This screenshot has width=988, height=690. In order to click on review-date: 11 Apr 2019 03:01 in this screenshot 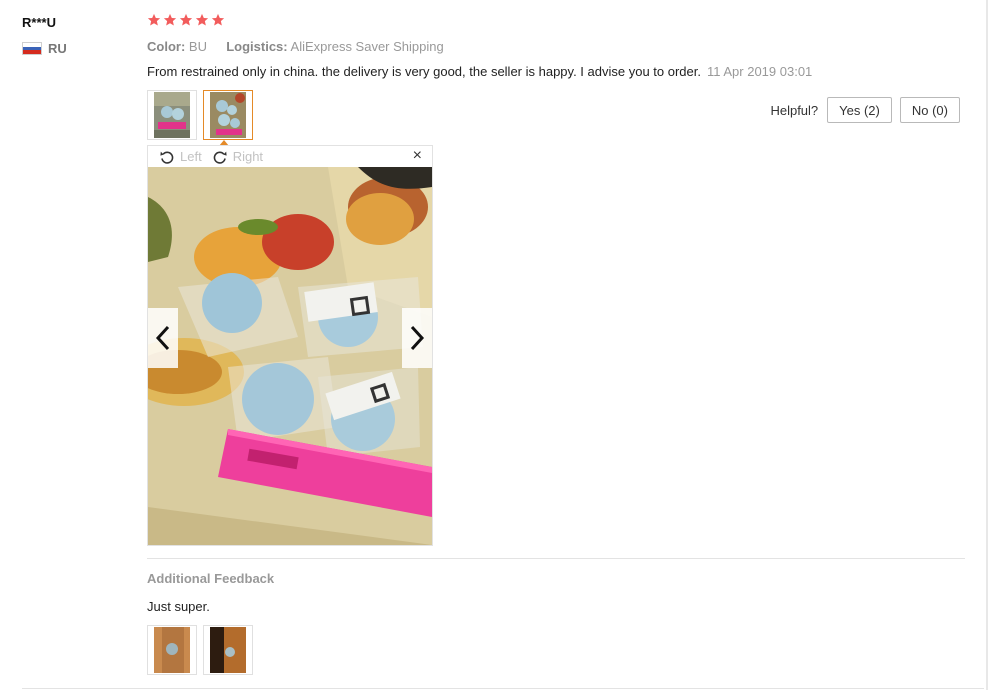, I will do `click(759, 71)`.